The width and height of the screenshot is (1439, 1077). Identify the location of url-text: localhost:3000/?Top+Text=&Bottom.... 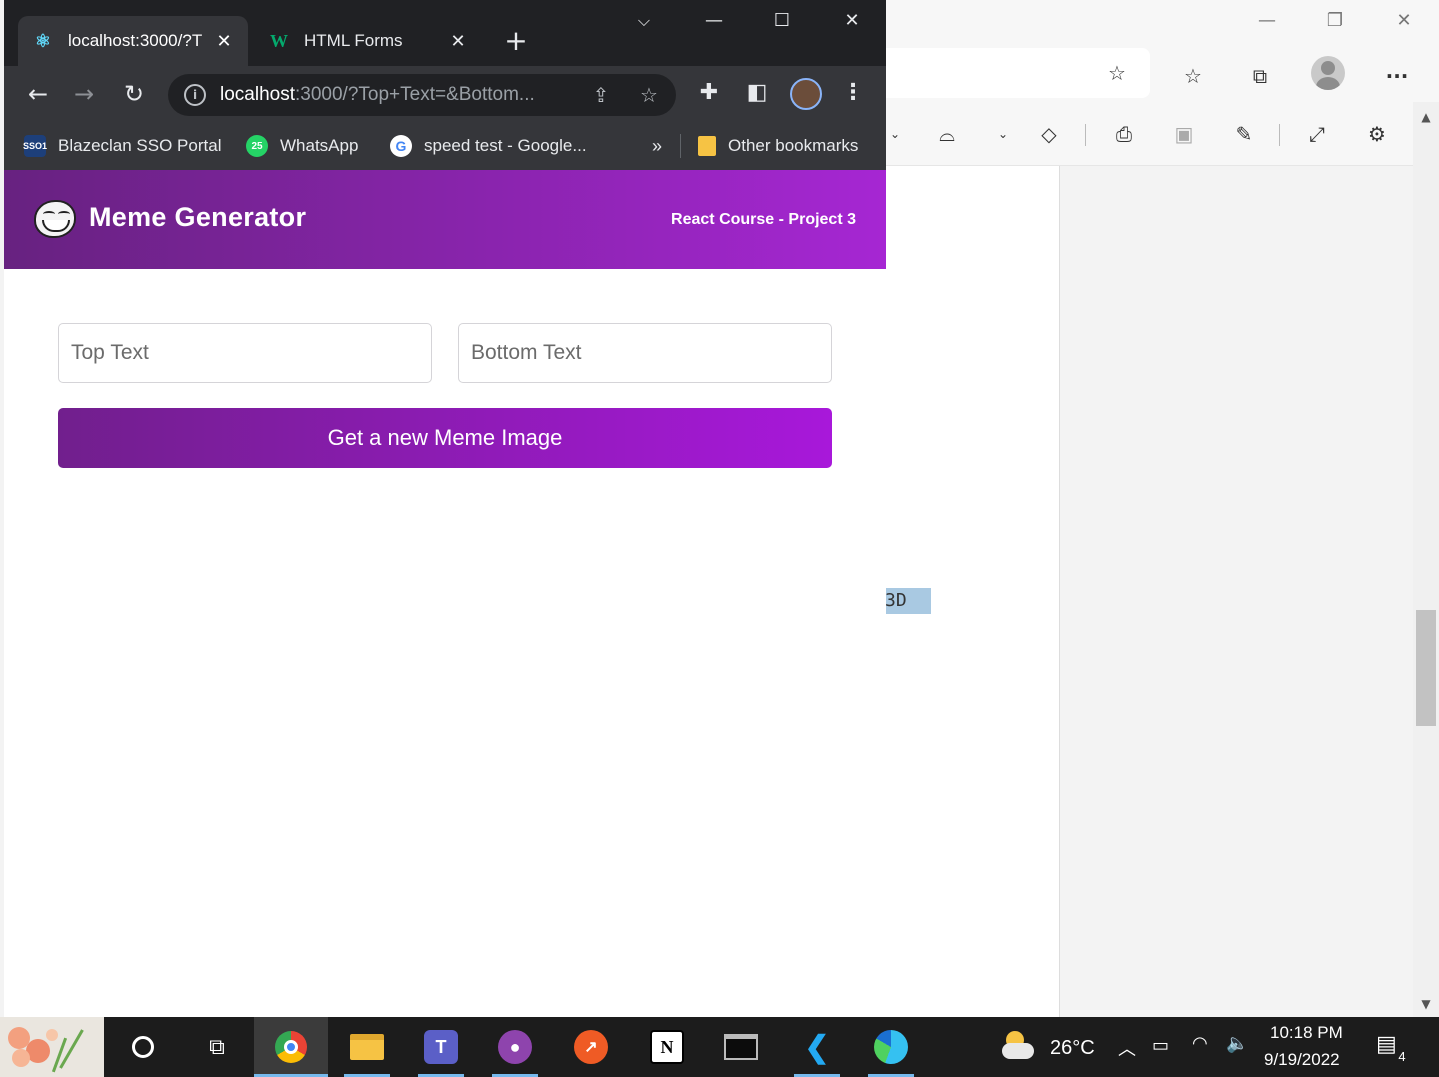
(400, 95).